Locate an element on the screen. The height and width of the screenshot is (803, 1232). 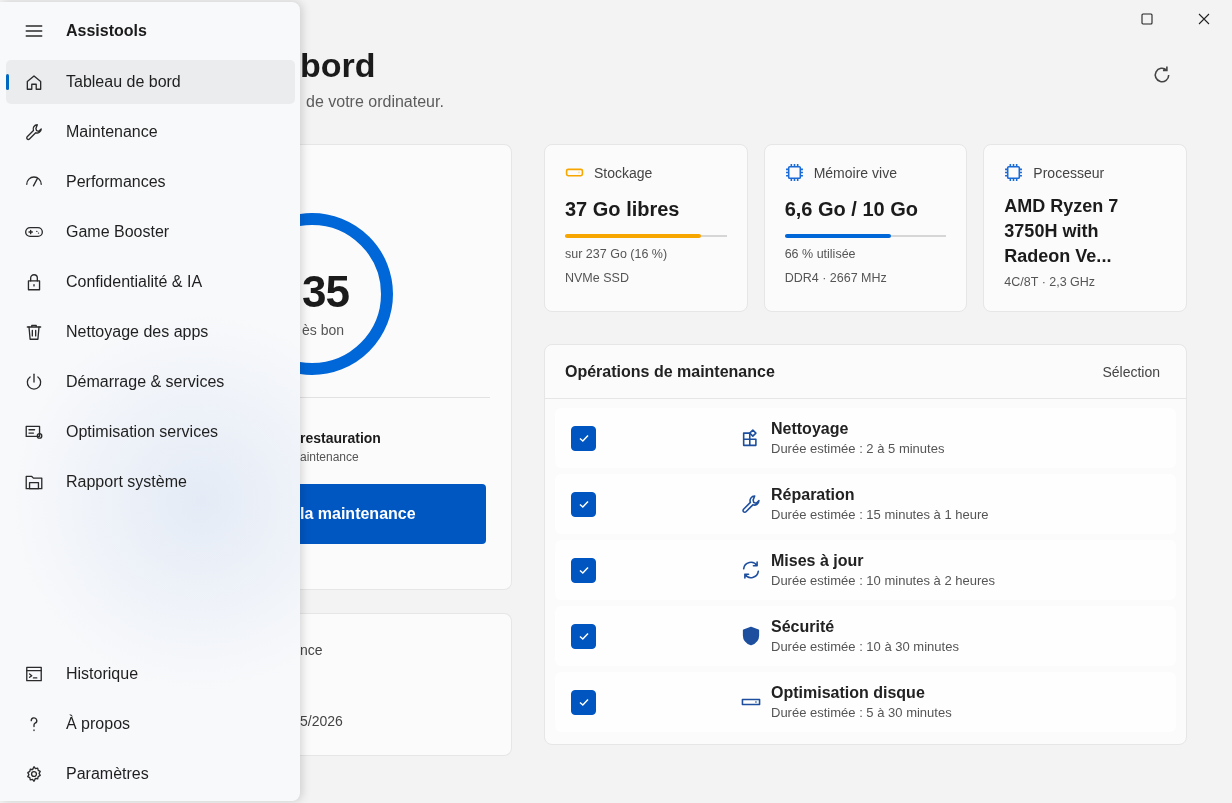
nav-item: Confidentialité & IA is located at coordinates (150, 282).